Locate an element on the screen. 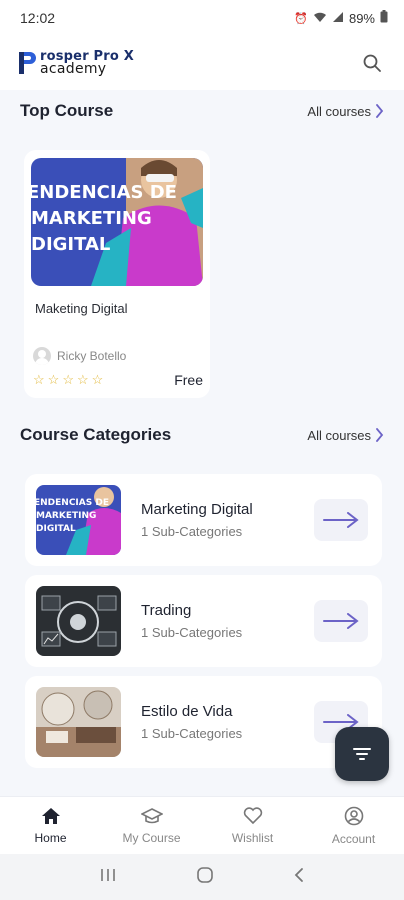 The height and width of the screenshot is (900, 404). logo: rosper Pro X academy is located at coordinates (76, 63).